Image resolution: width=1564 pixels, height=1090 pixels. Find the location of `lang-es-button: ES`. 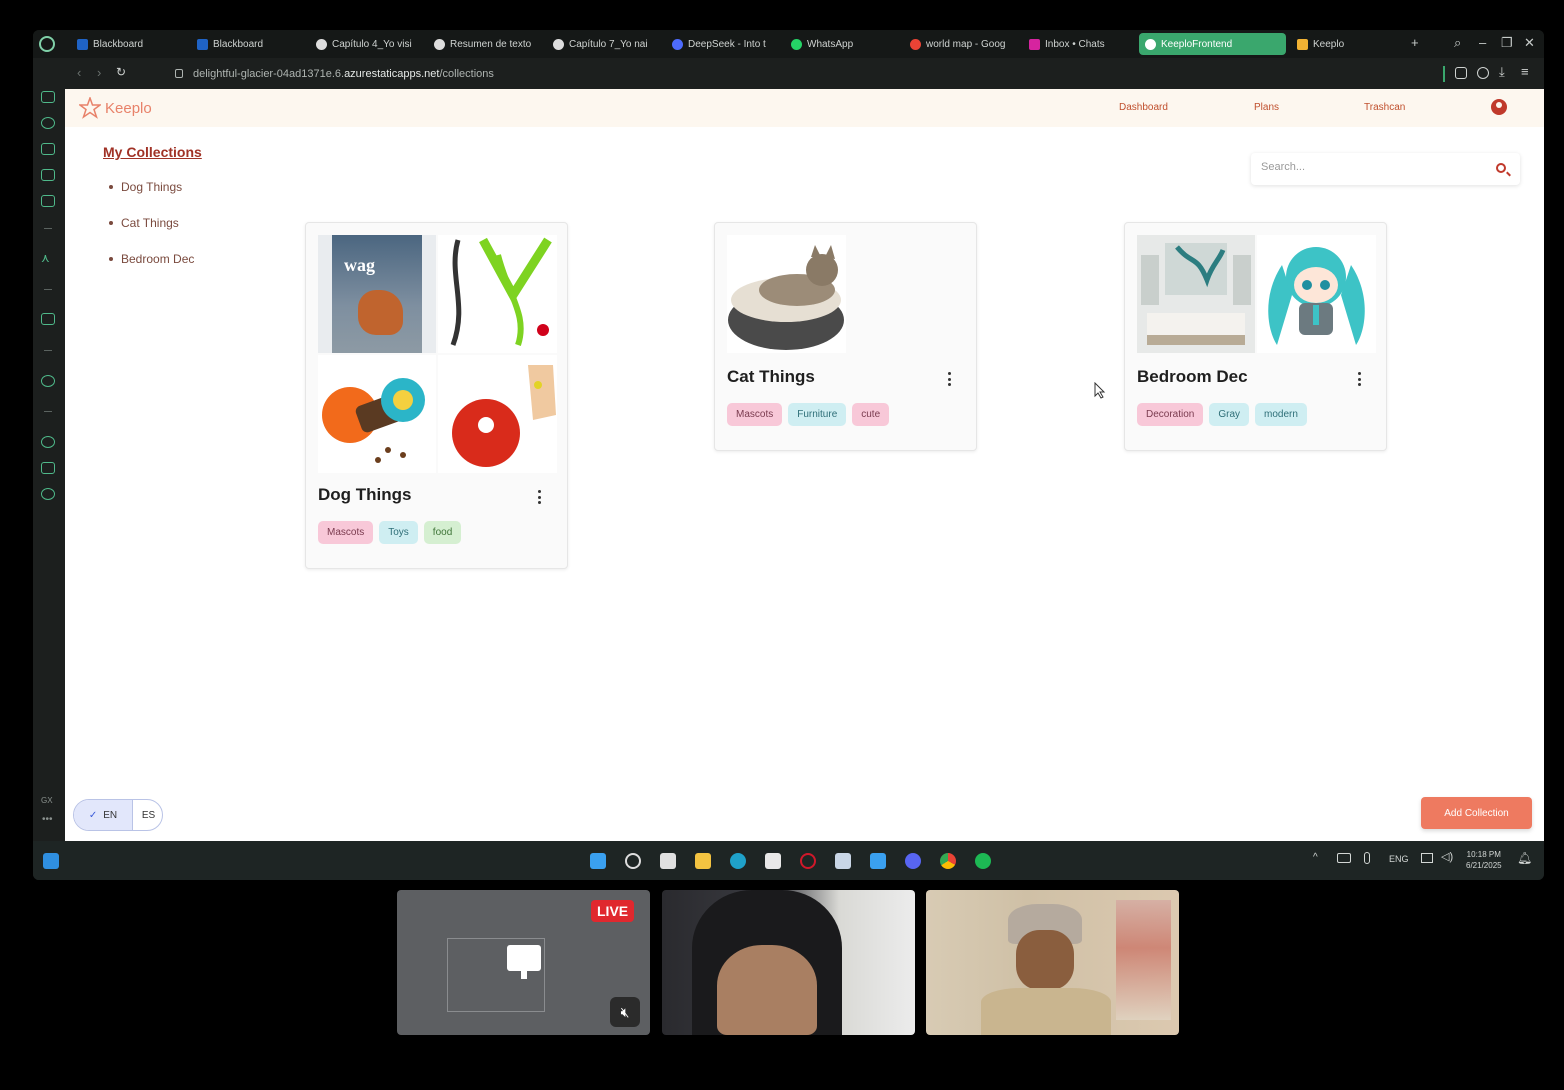

lang-es-button: ES is located at coordinates (147, 815).